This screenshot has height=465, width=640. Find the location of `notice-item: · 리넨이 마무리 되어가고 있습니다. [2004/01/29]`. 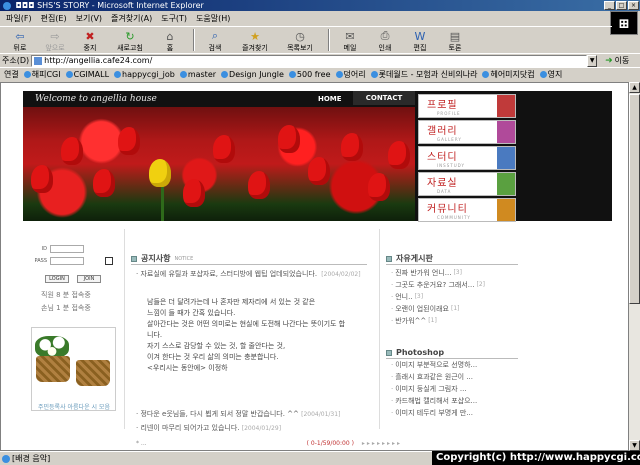

notice-item: · 리넨이 마무리 되어가고 있습니다. [2004/01/29] is located at coordinates (208, 428).